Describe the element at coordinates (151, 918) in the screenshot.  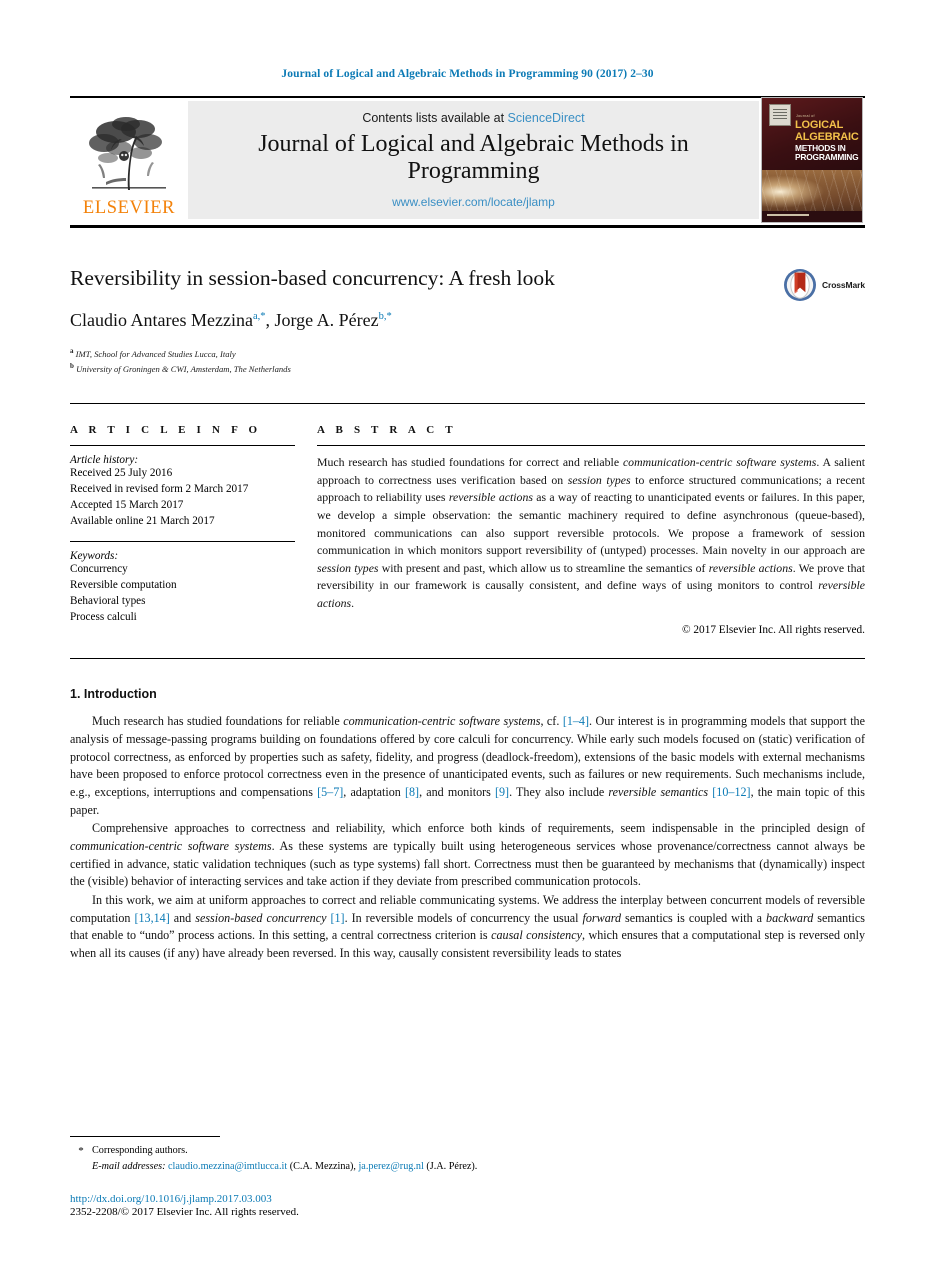
I see `citation-reference: [13,14]` at that location.